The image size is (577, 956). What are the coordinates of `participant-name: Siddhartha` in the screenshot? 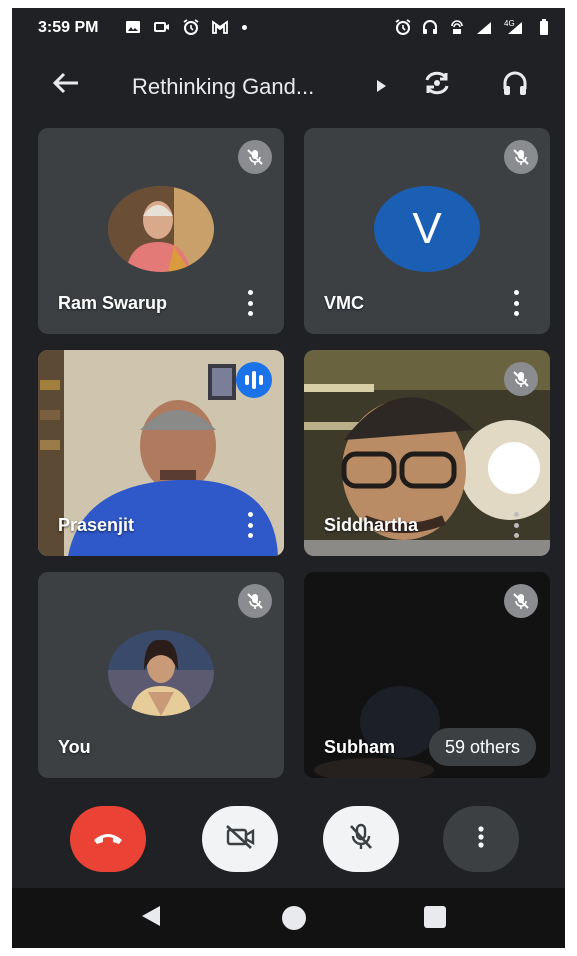 It's located at (371, 525).